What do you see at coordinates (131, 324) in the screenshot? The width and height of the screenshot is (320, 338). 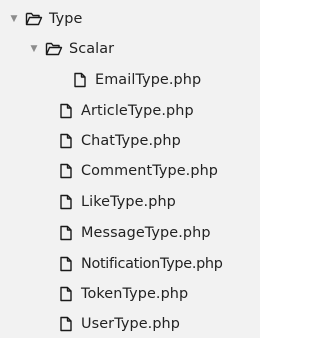 I see `tree-file-label: UserType.php` at bounding box center [131, 324].